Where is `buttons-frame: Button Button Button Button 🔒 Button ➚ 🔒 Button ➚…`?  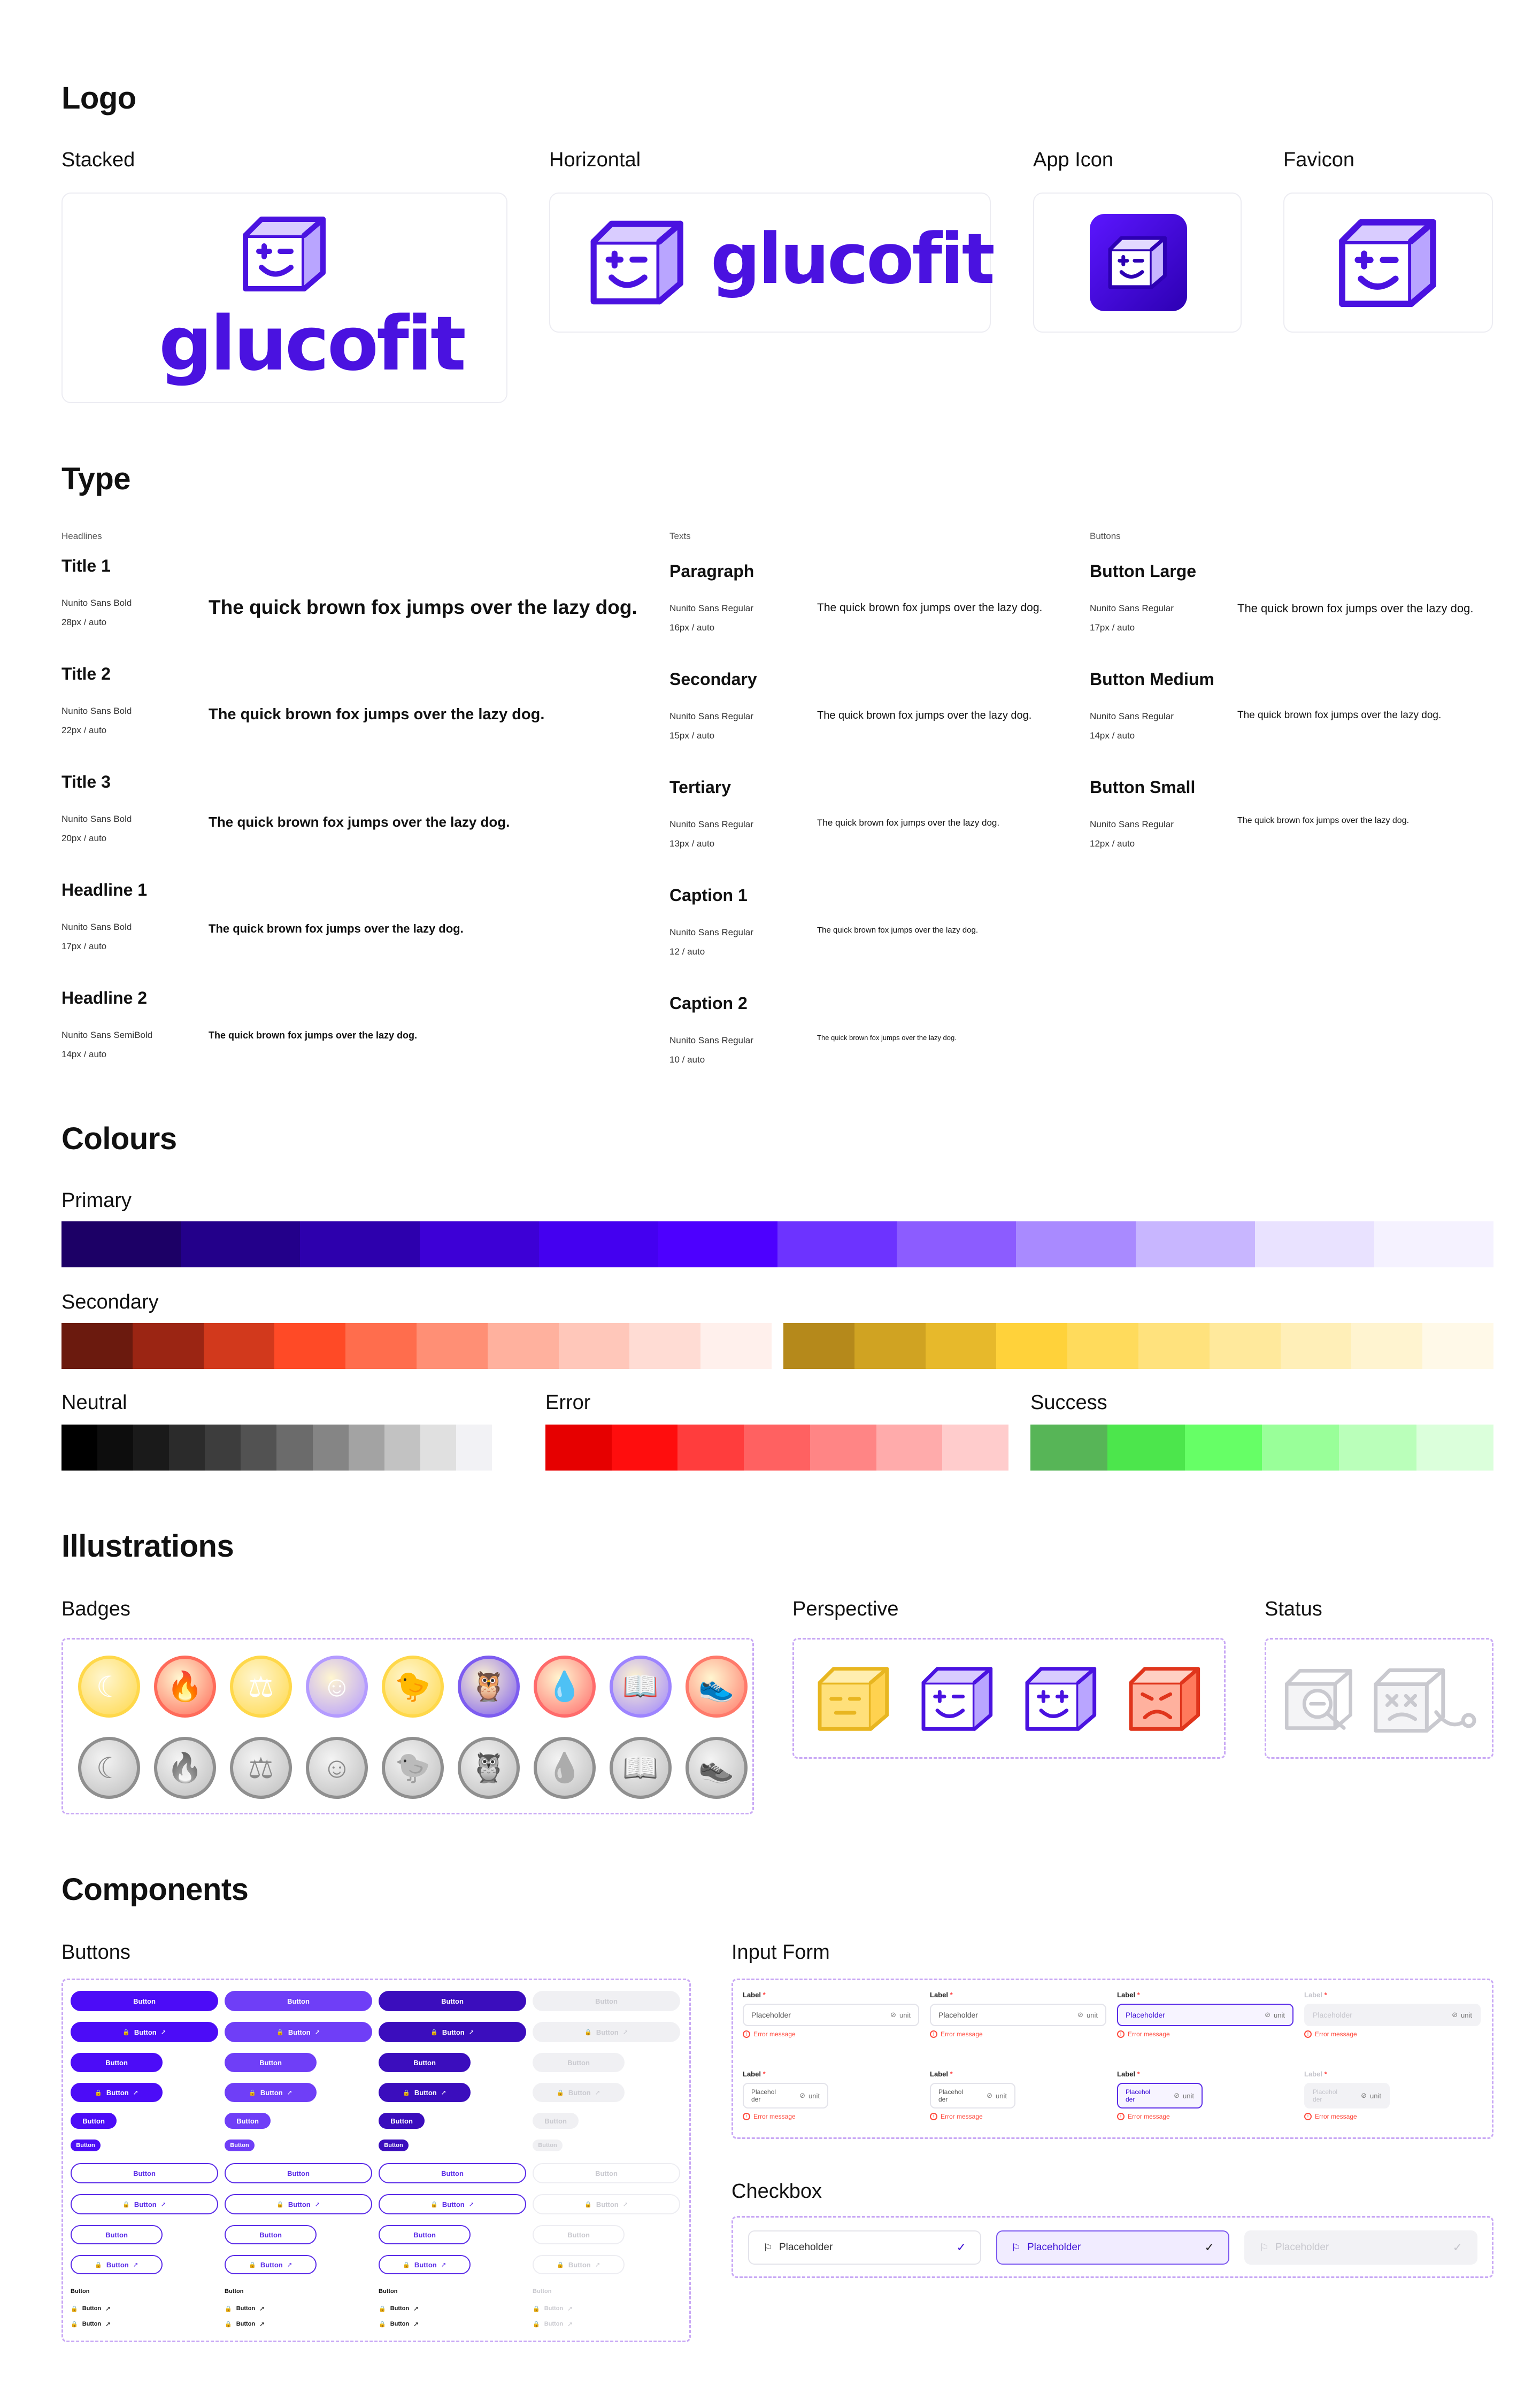 buttons-frame: Button Button Button Button 🔒 Button ➚ 🔒 Button ➚… is located at coordinates (376, 2160).